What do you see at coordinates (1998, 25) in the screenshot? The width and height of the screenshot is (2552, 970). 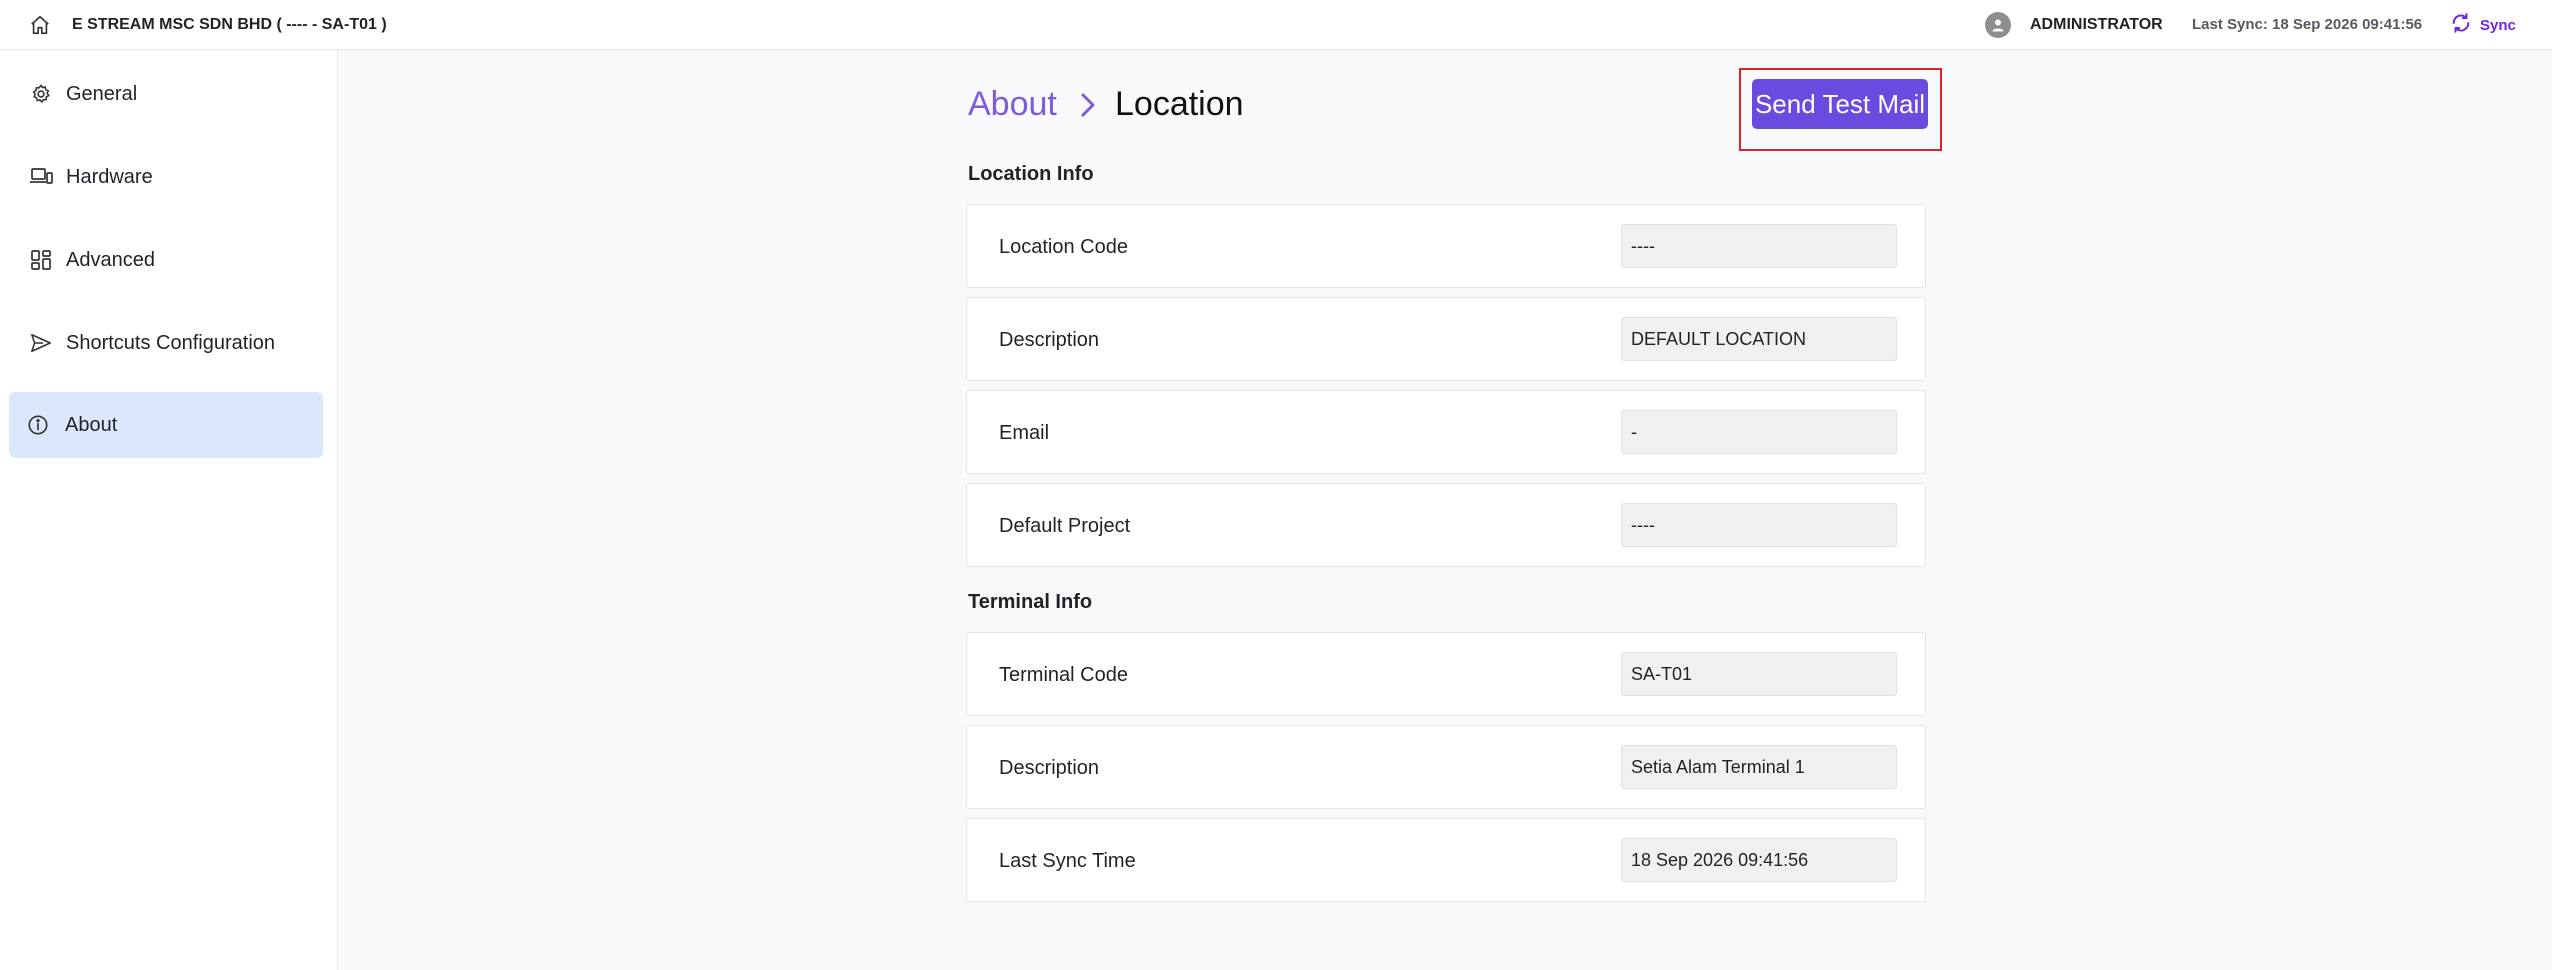 I see `user-icon` at bounding box center [1998, 25].